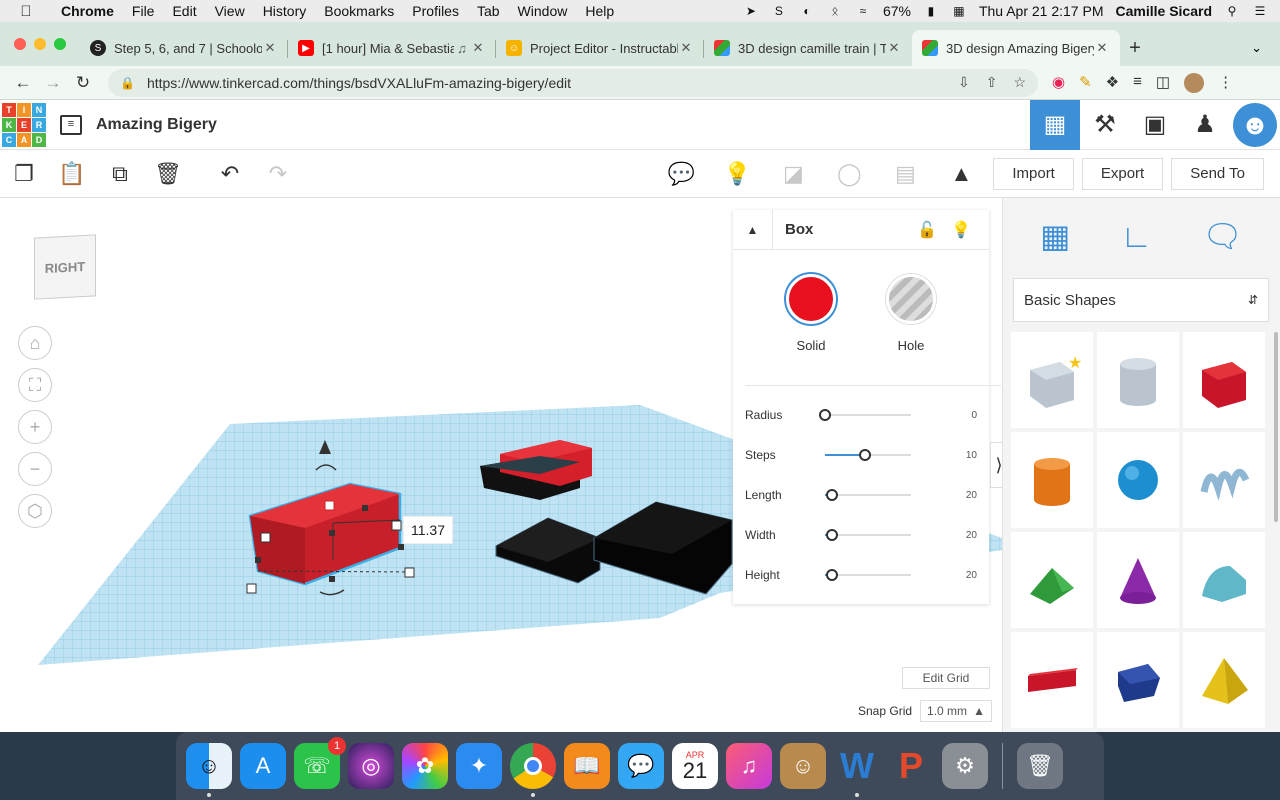 The width and height of the screenshot is (1280, 800). Describe the element at coordinates (1138, 580) in the screenshot. I see `shape-cone` at that location.